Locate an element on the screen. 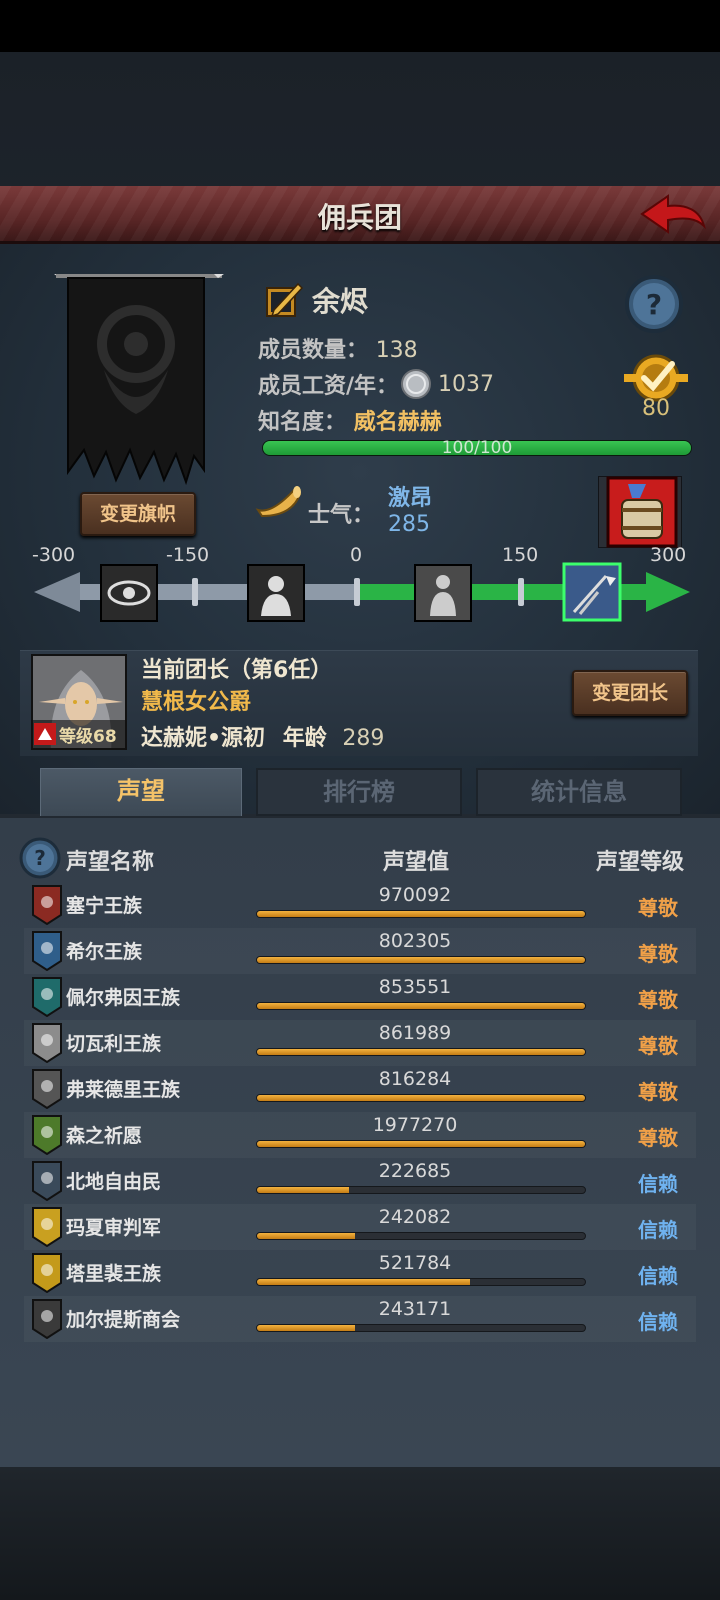  scale-label-zero: 0 is located at coordinates (356, 555).